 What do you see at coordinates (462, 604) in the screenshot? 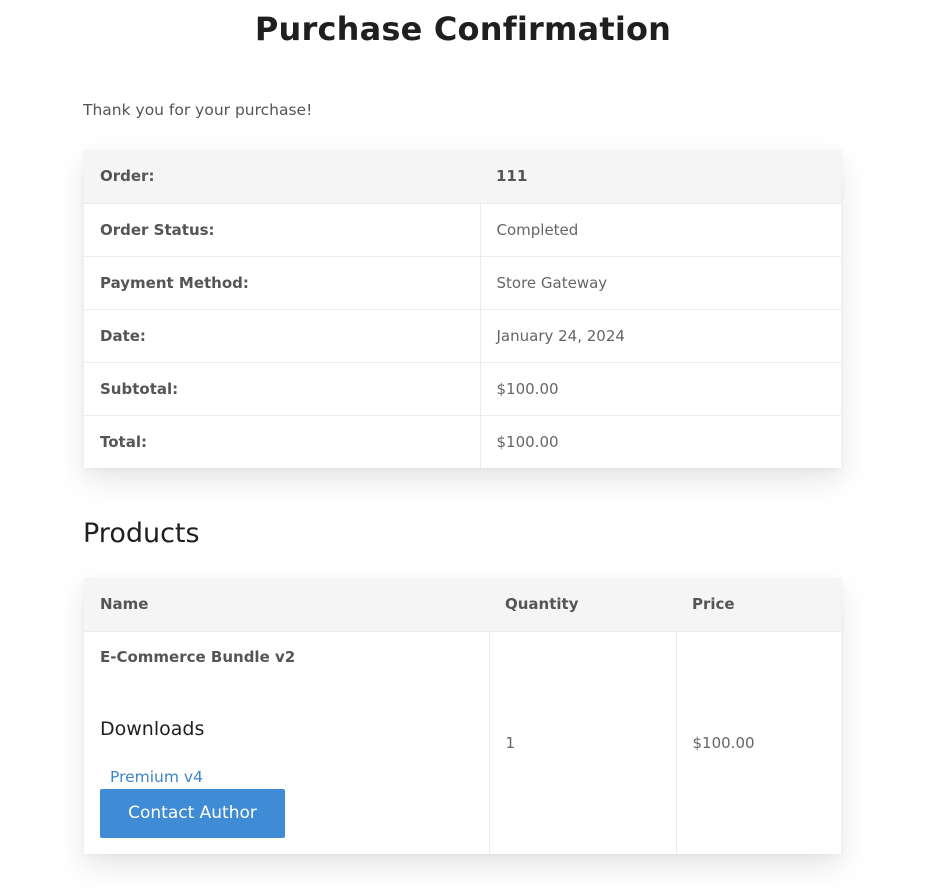
I see `products-header-row: Name Quantity Price` at bounding box center [462, 604].